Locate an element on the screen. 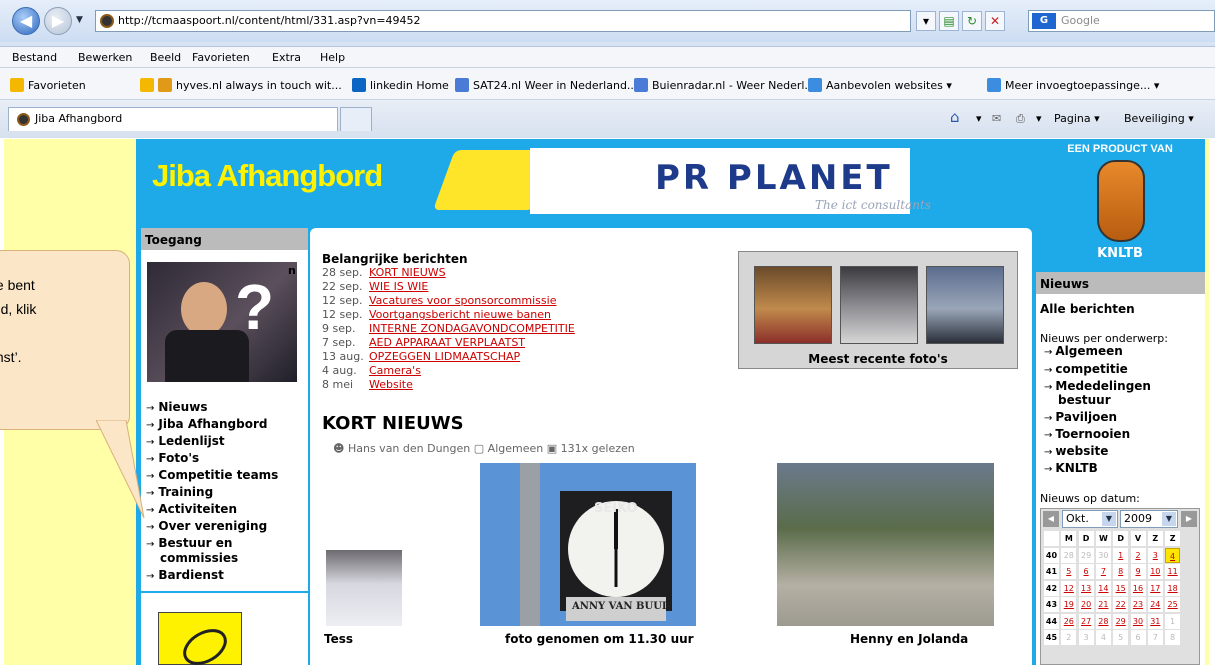 The height and width of the screenshot is (665, 1215). nav-ledenlijst: → Ledenlijst is located at coordinates (185, 441).